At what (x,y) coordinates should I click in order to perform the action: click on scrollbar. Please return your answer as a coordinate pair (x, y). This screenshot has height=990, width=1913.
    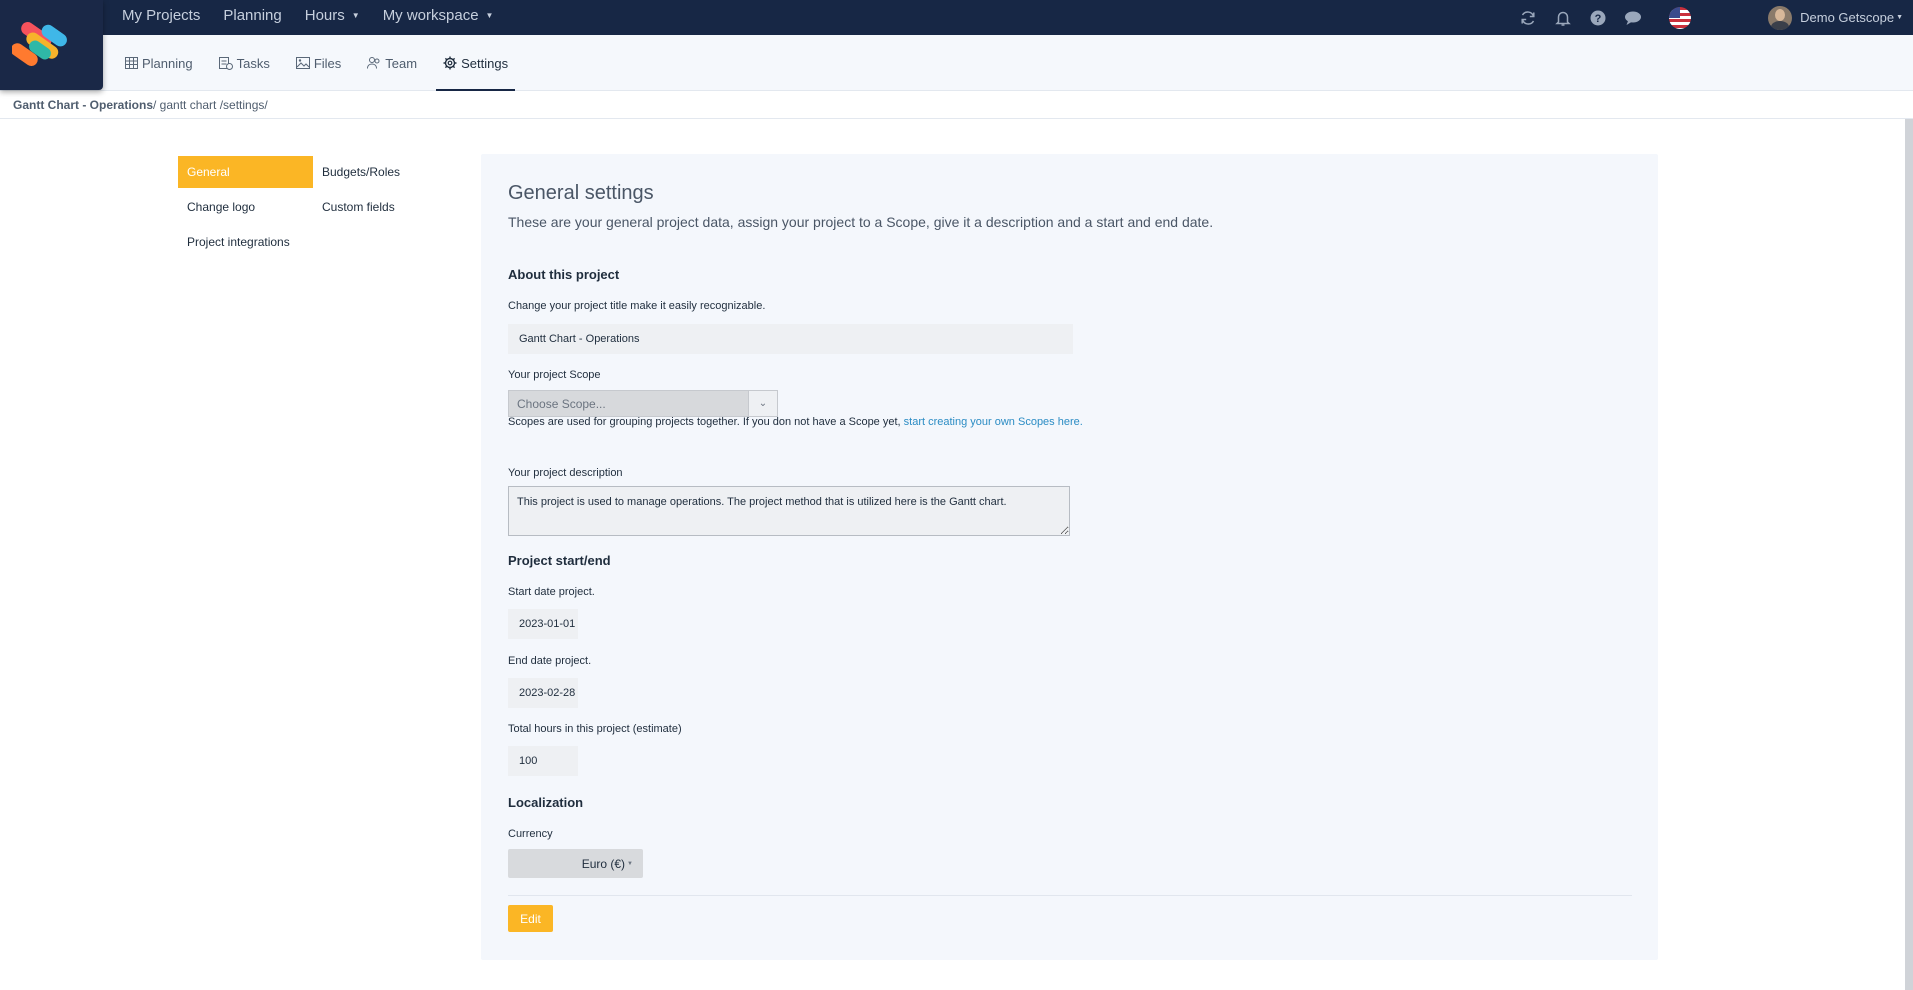
    Looking at the image, I should click on (1909, 554).